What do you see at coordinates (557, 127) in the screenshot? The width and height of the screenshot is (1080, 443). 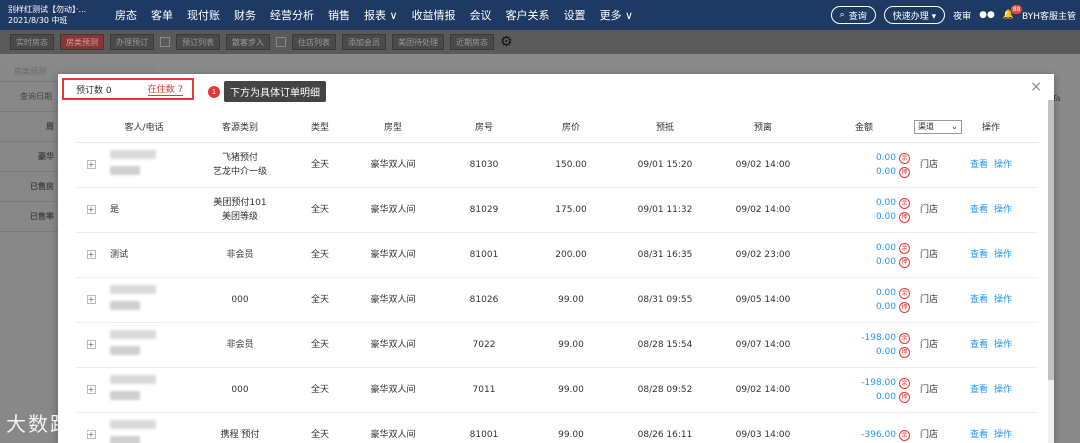 I see `table-header-row: 客人/电话 客源类别 类型 房型 房号 房价 预抵 预离 金额 渠道 ⌄ 操作` at bounding box center [557, 127].